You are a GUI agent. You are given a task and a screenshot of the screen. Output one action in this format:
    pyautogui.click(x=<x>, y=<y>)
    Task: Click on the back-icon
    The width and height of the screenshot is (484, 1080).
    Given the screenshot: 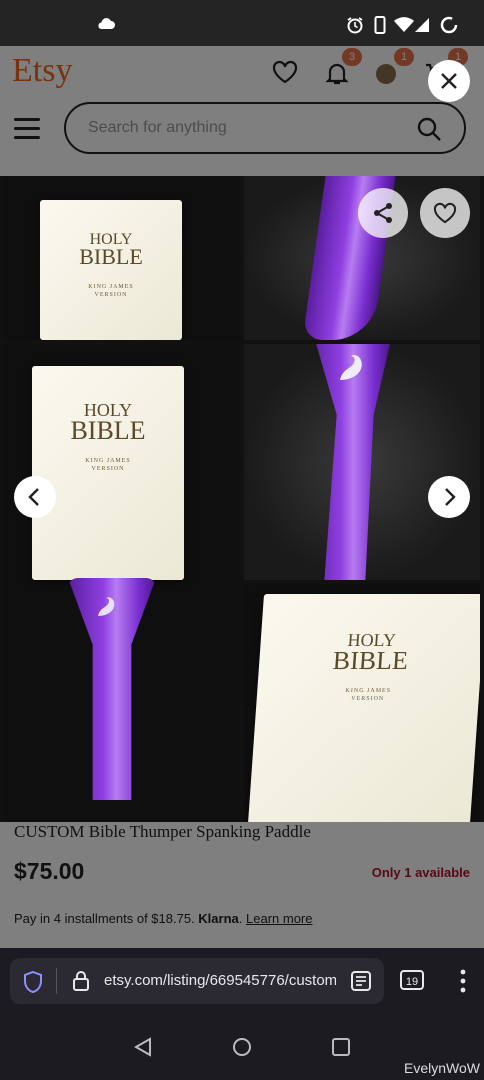 What is the action you would take?
    pyautogui.click(x=143, y=1047)
    